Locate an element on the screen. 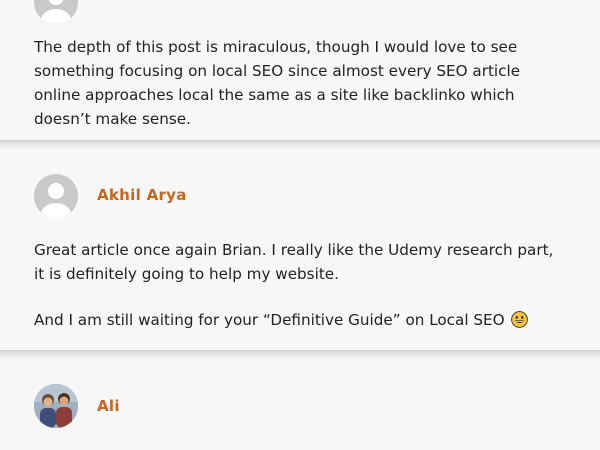  comment-author-link: Ali is located at coordinates (108, 406).